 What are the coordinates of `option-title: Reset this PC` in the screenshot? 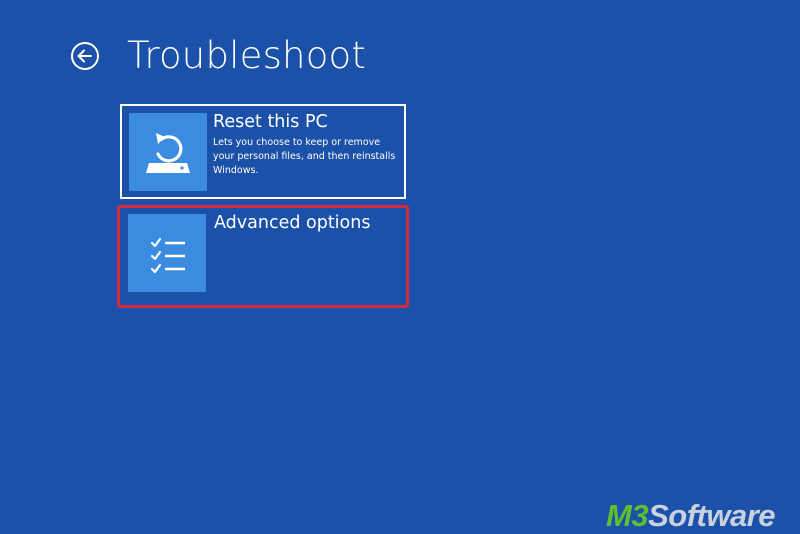 It's located at (270, 122).